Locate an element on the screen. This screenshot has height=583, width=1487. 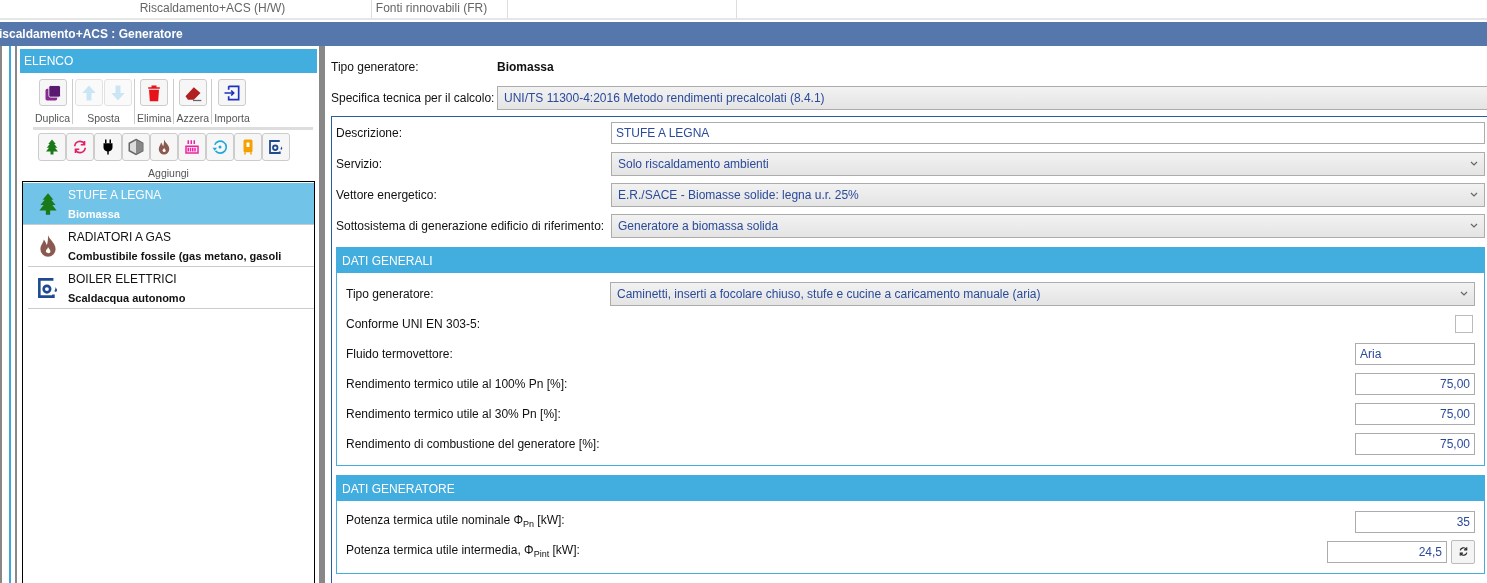
dropdown: Generatore a biomassa solida is located at coordinates (1048, 225).